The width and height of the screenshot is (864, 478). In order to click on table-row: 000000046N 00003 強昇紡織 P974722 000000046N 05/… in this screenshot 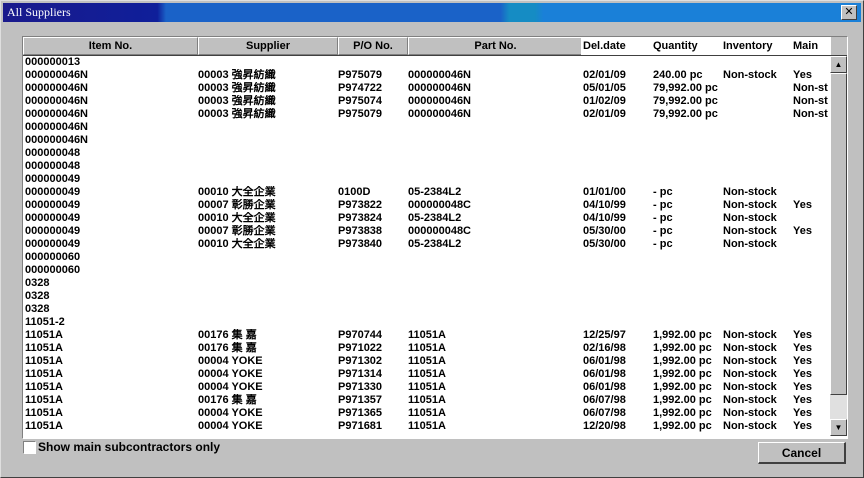, I will do `click(426, 88)`.